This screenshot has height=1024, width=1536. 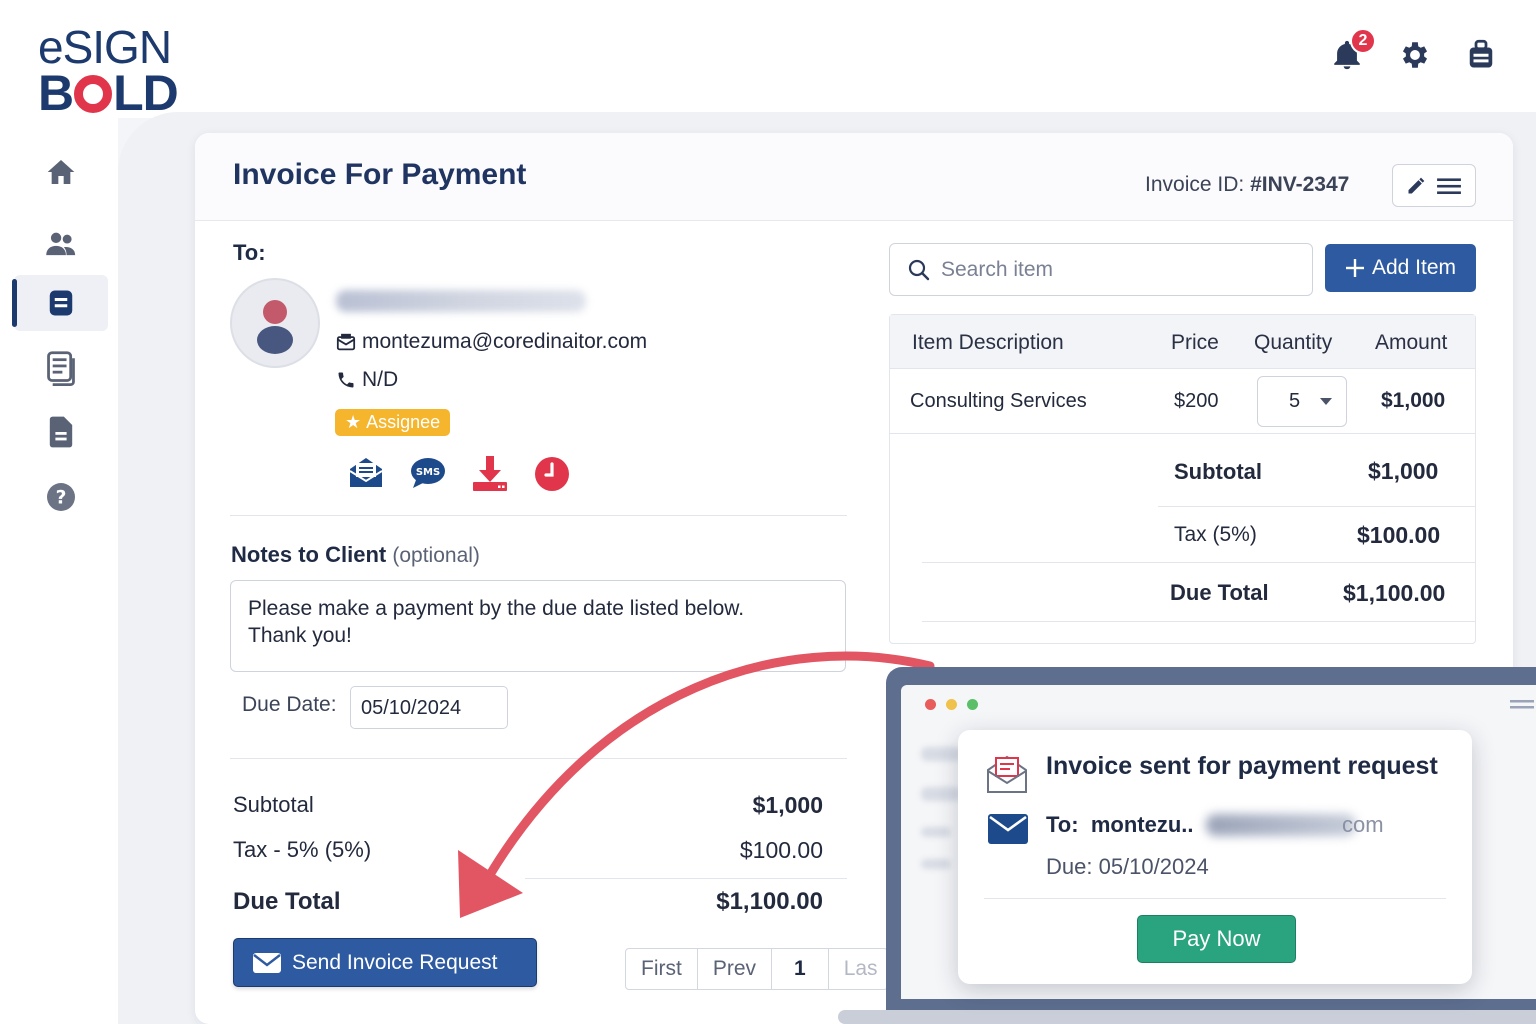 I want to click on clock-icon, so click(x=552, y=473).